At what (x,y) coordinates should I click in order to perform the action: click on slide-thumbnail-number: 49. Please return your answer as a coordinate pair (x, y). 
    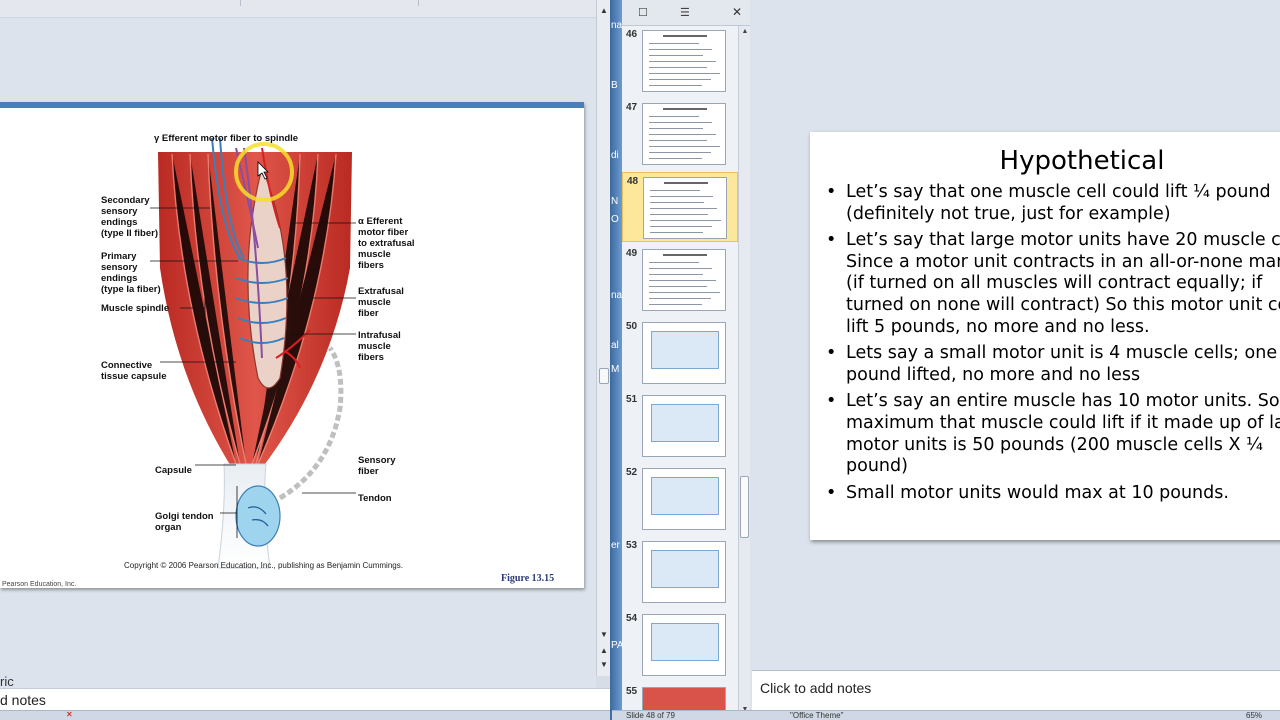
    Looking at the image, I should click on (632, 253).